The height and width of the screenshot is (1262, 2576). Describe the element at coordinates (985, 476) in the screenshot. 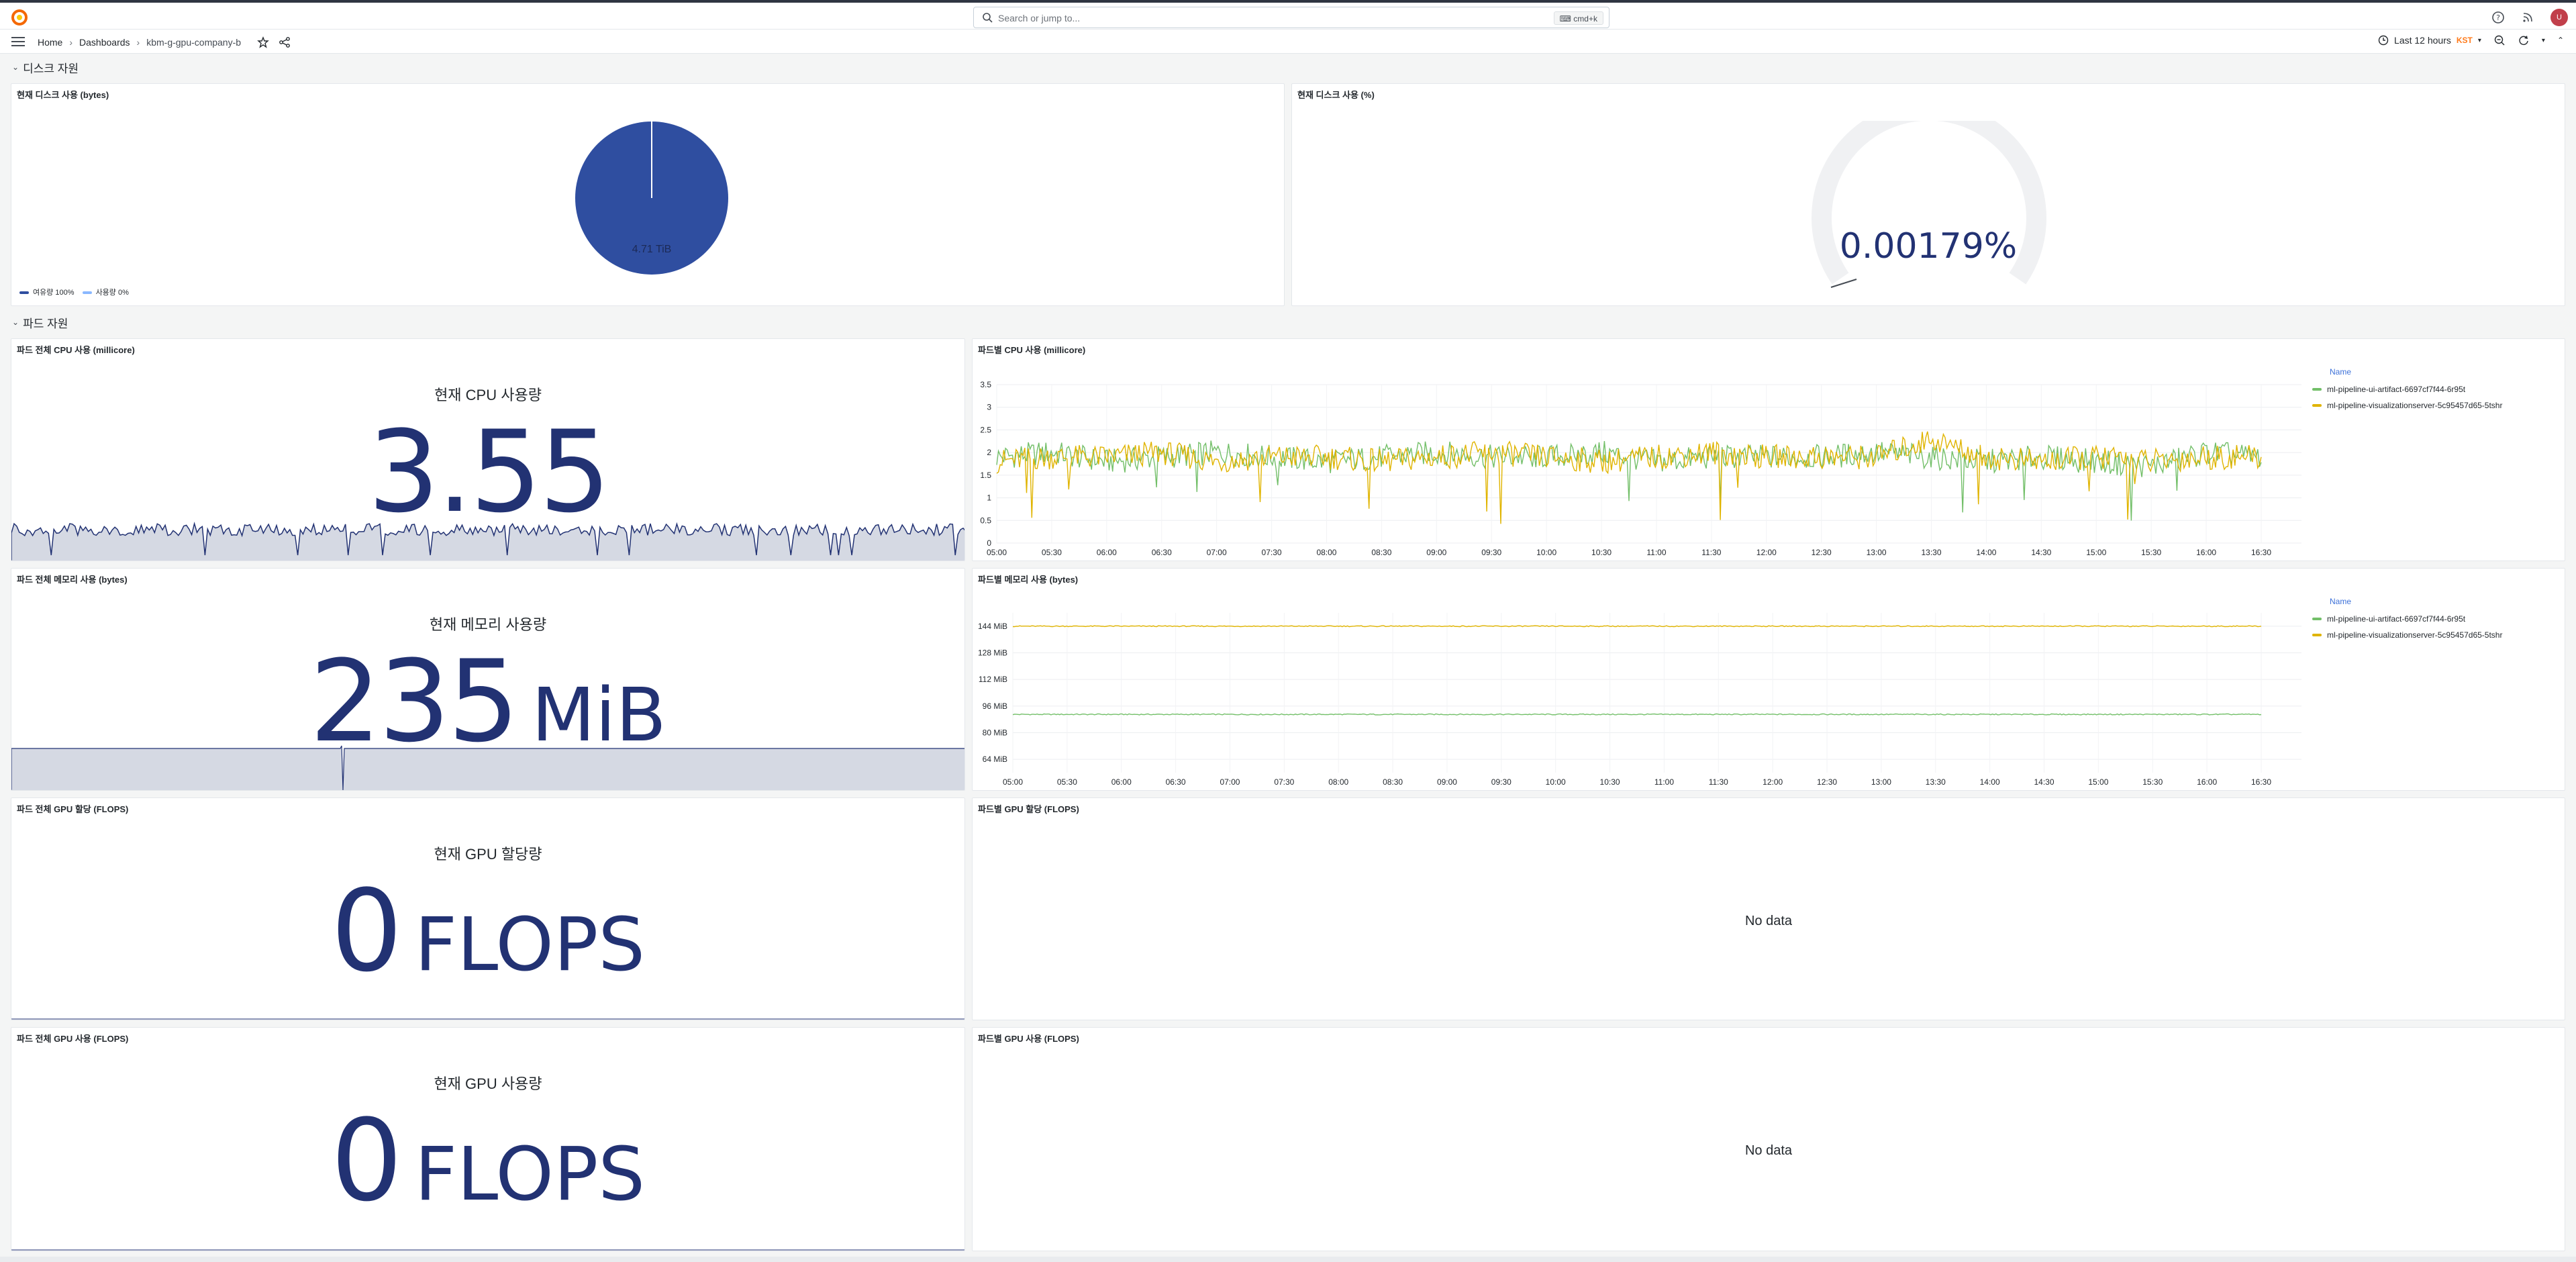

I see `y-tick-label: 1.5` at that location.